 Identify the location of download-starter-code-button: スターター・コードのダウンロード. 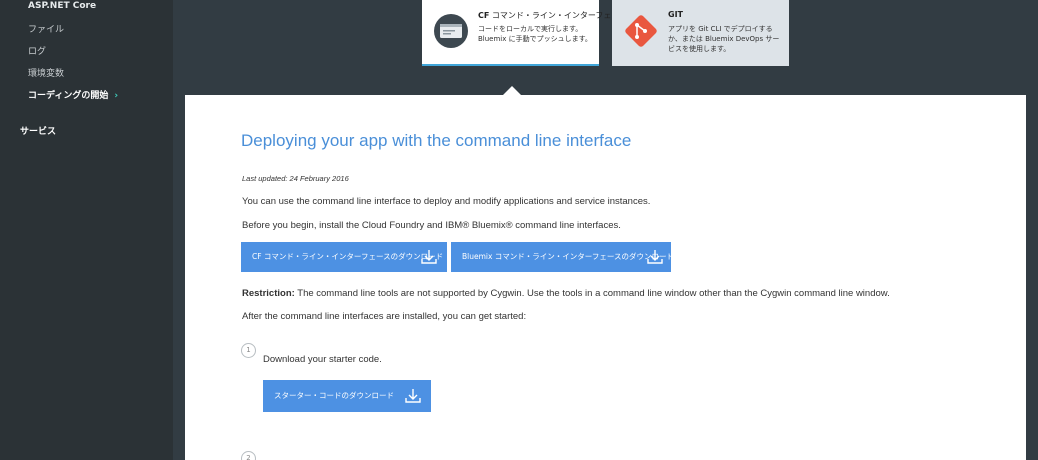
(347, 396).